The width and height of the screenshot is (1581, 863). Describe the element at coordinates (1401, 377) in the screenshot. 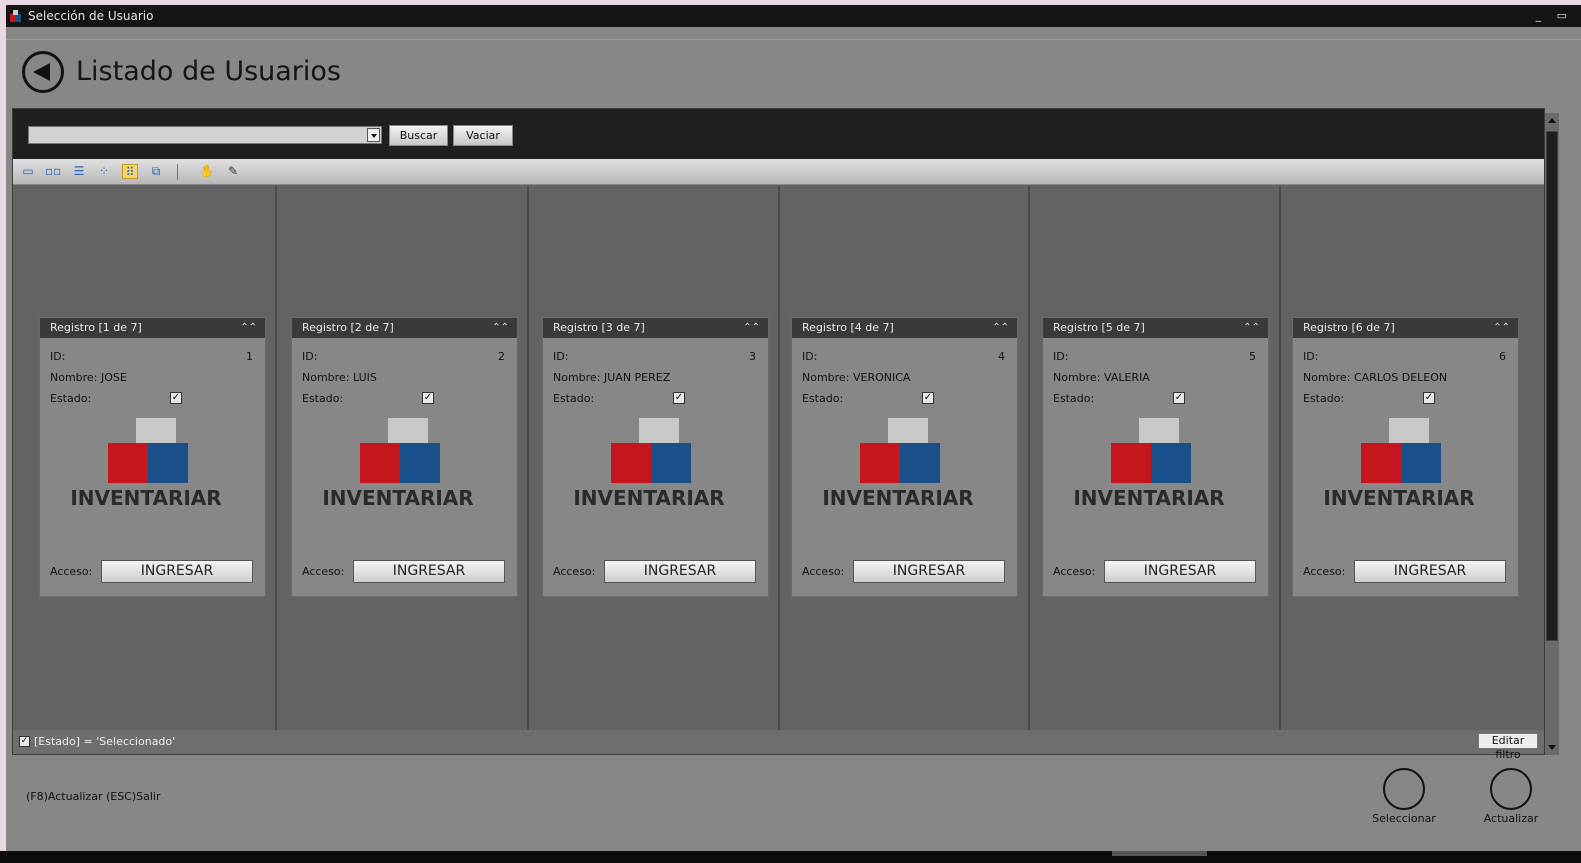

I see `nombre-value: CARLOS DELEON` at that location.